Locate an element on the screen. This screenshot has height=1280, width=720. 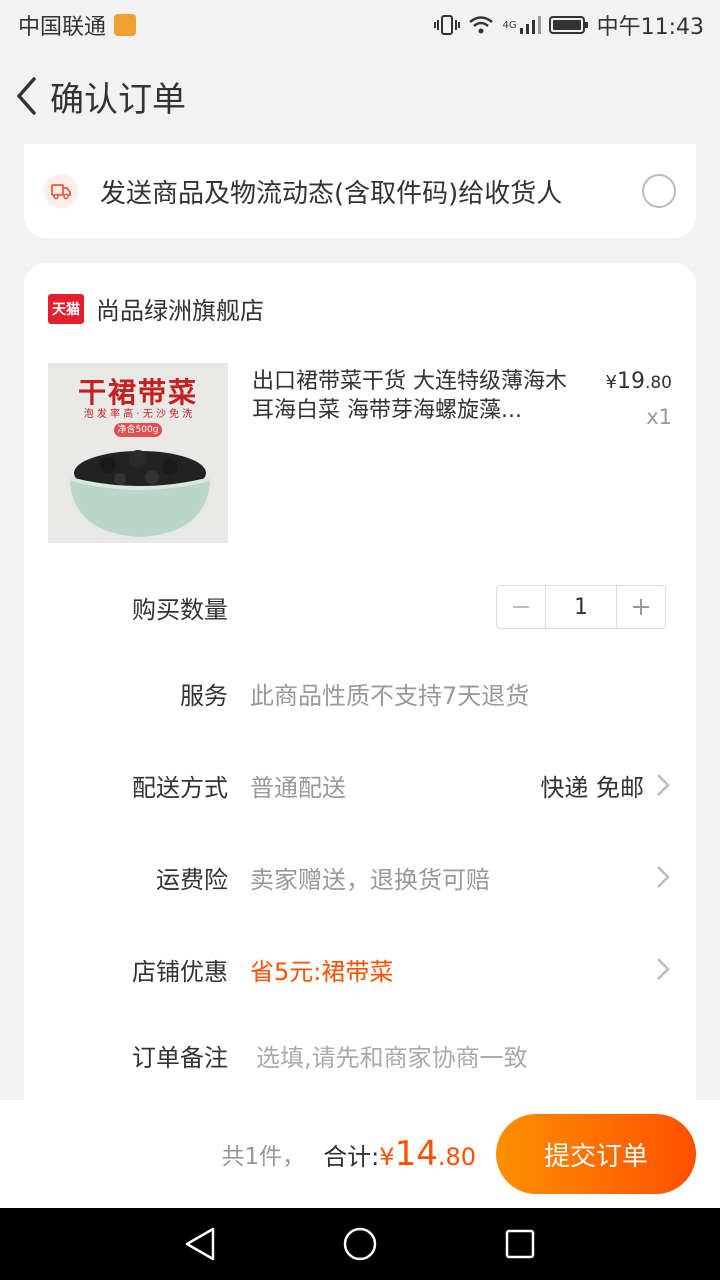
store-row: 天猫 尚品绿洲旗舰店 is located at coordinates (156, 308).